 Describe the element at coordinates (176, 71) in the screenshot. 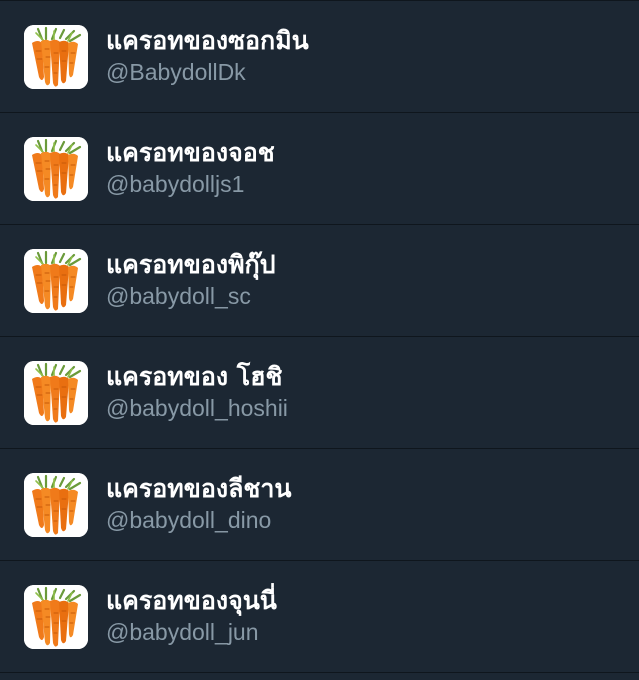

I see `account-handle: @BabydollDk` at that location.